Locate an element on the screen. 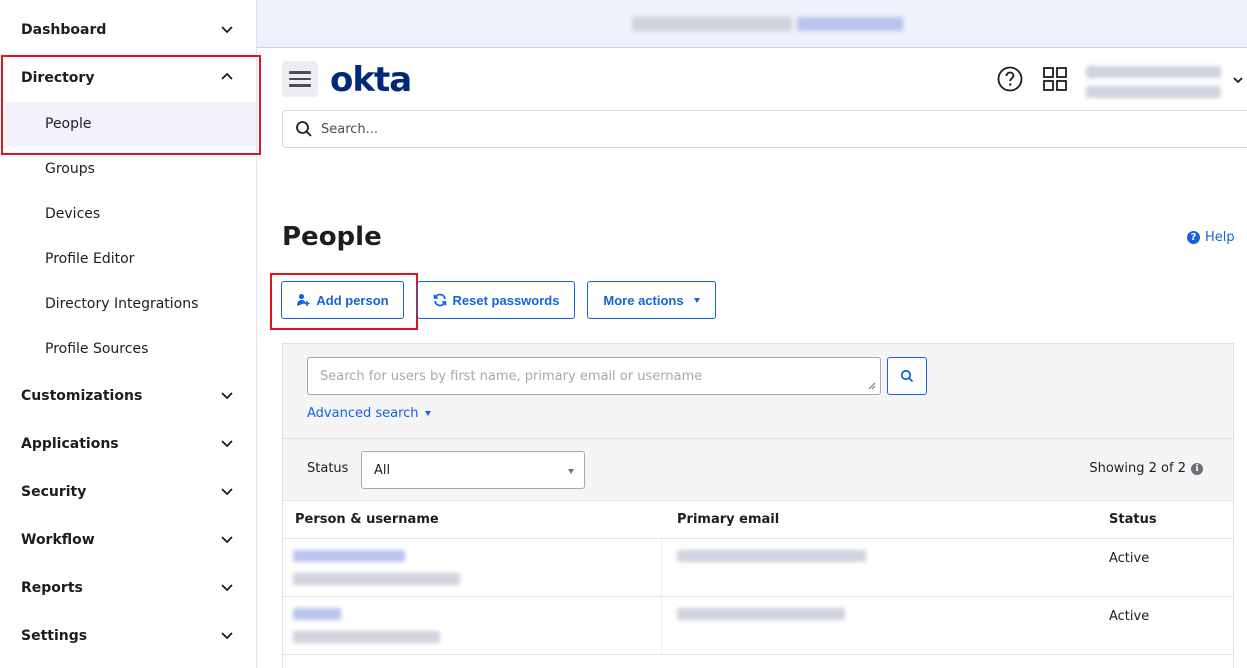 The width and height of the screenshot is (1247, 668). status-select: All is located at coordinates (473, 470).